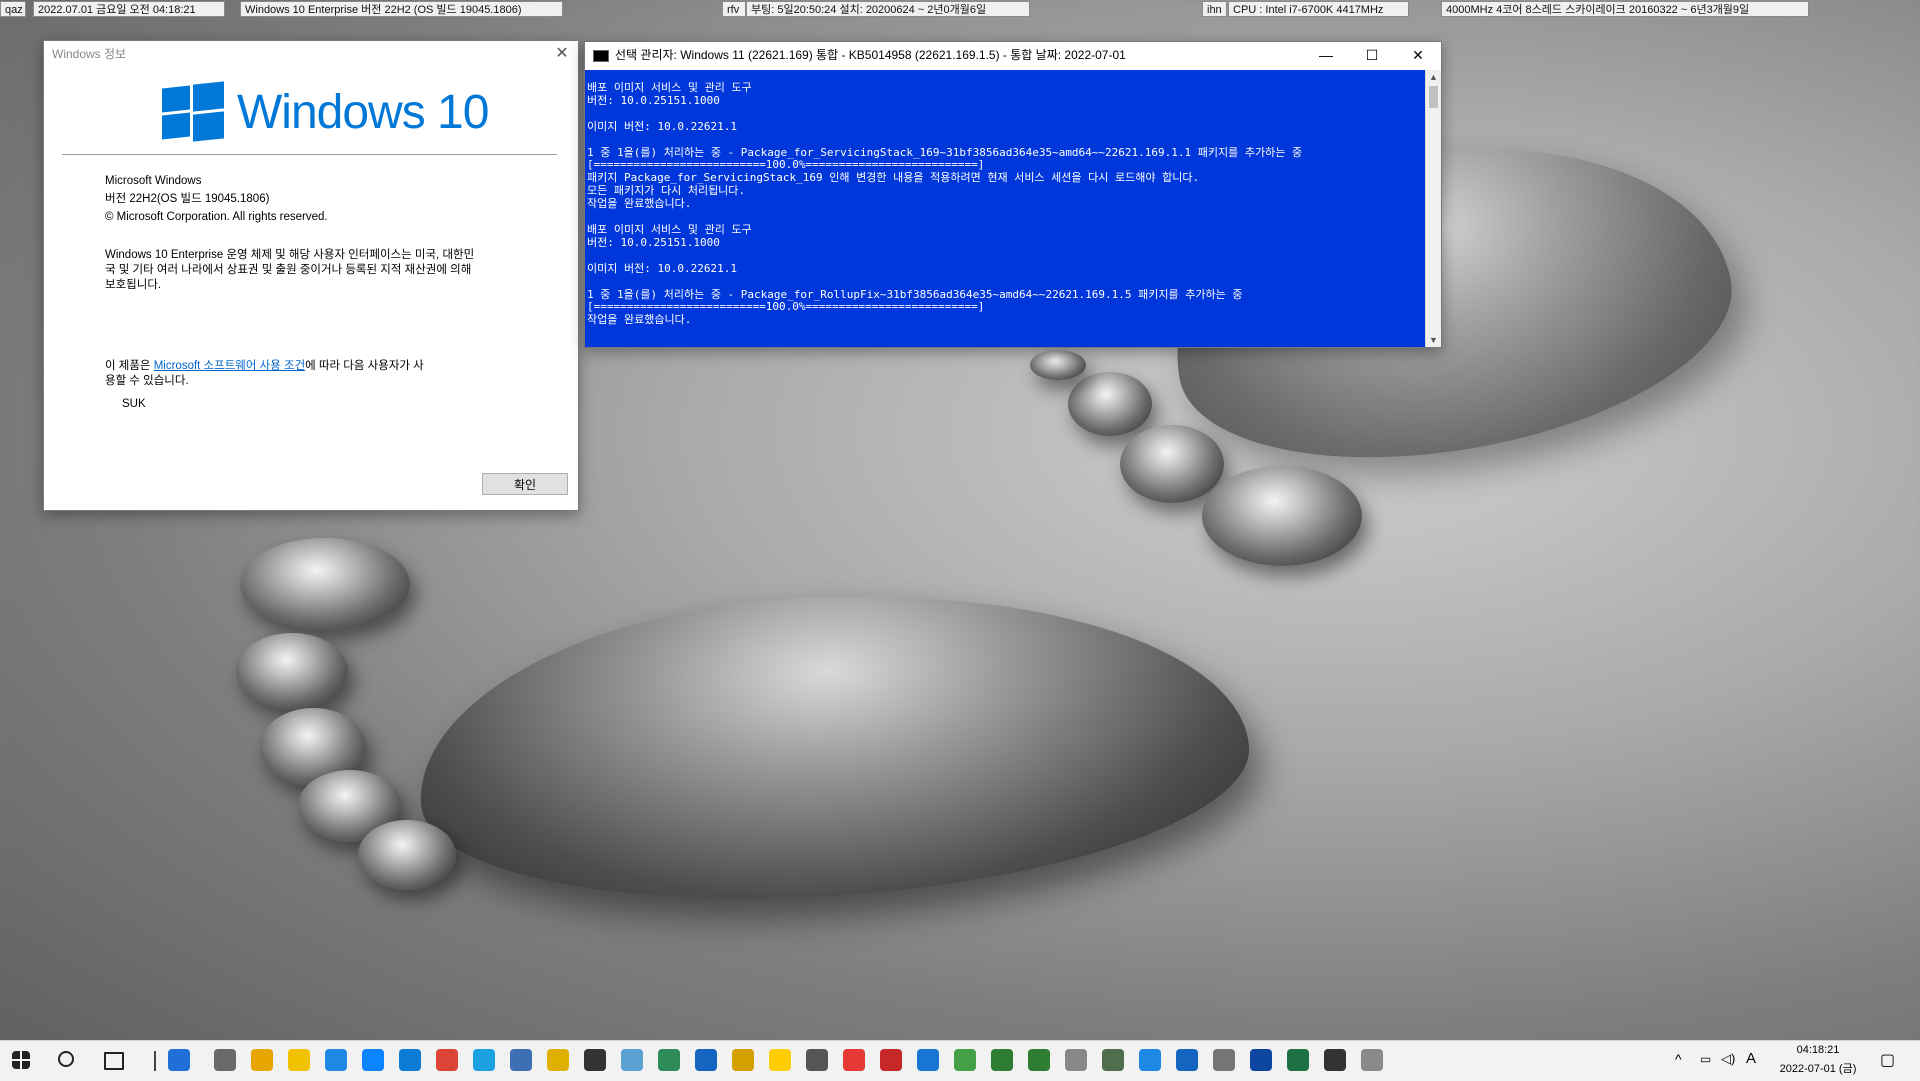  What do you see at coordinates (66, 1059) in the screenshot?
I see `search-icon` at bounding box center [66, 1059].